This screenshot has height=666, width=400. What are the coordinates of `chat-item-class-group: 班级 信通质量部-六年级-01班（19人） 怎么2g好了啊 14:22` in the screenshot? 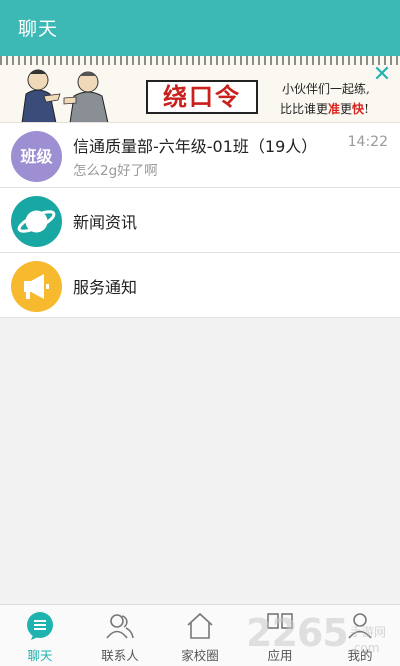 It's located at (200, 155).